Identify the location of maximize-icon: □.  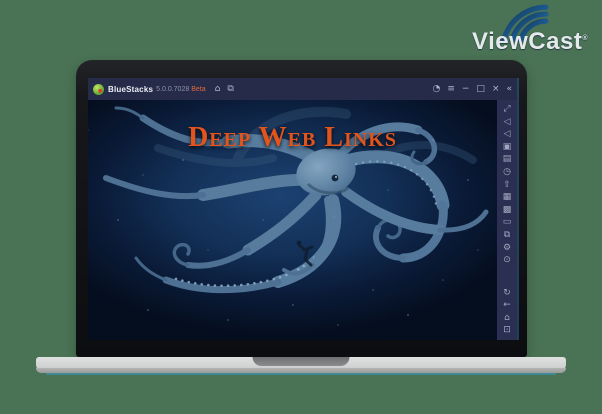
(480, 89).